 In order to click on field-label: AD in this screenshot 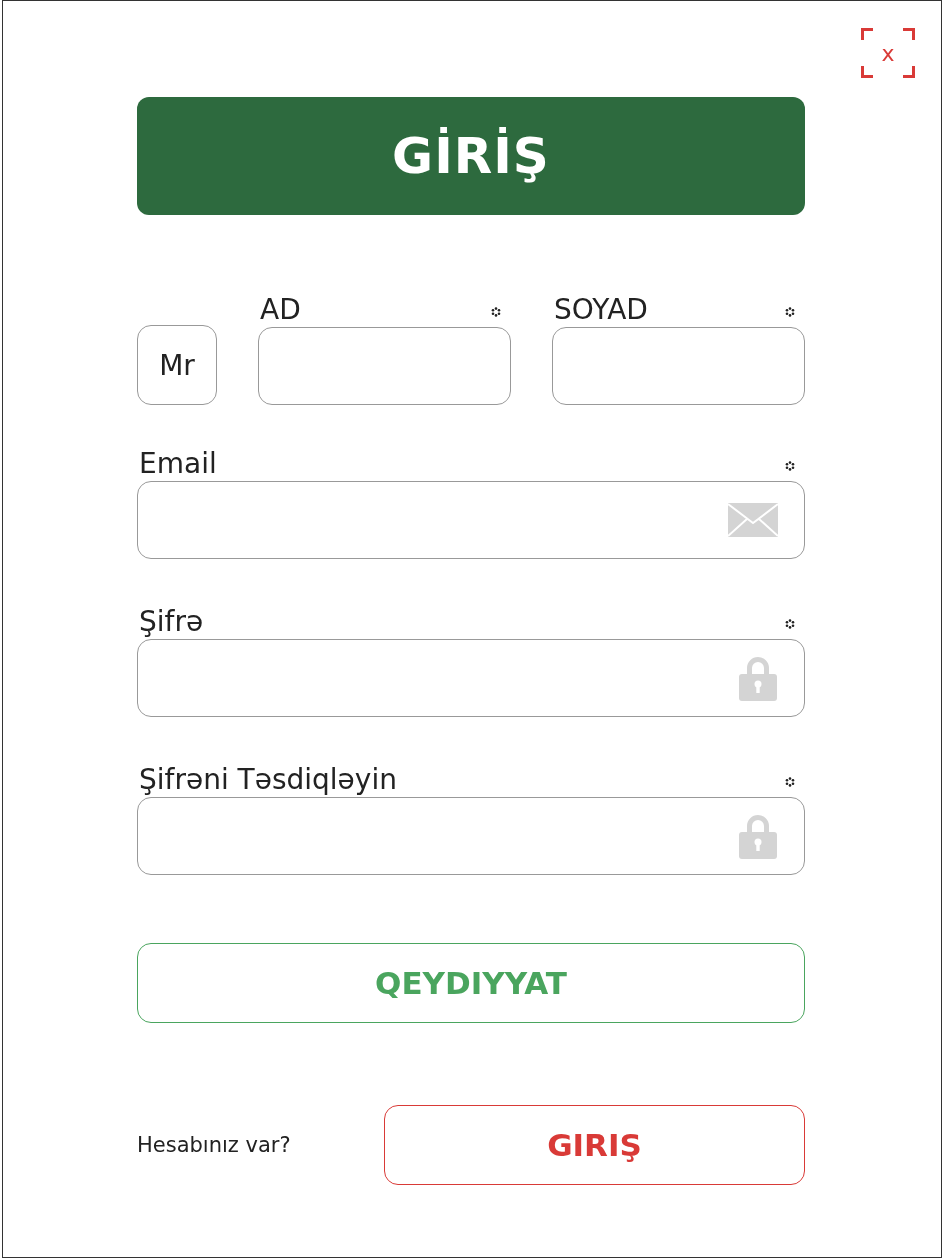, I will do `click(280, 310)`.